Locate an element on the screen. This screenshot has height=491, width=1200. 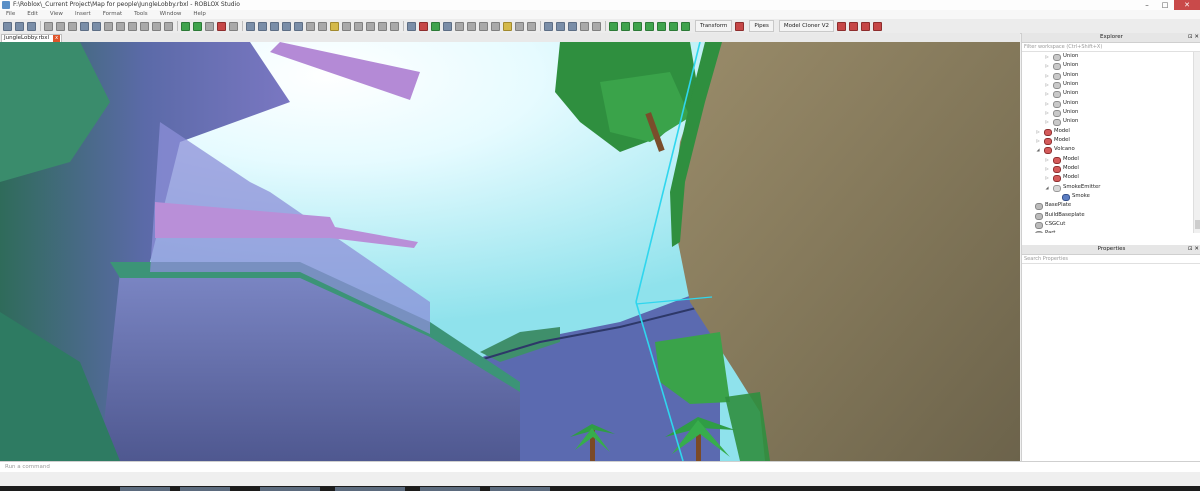
menu-edit: Edit is located at coordinates (32, 14).